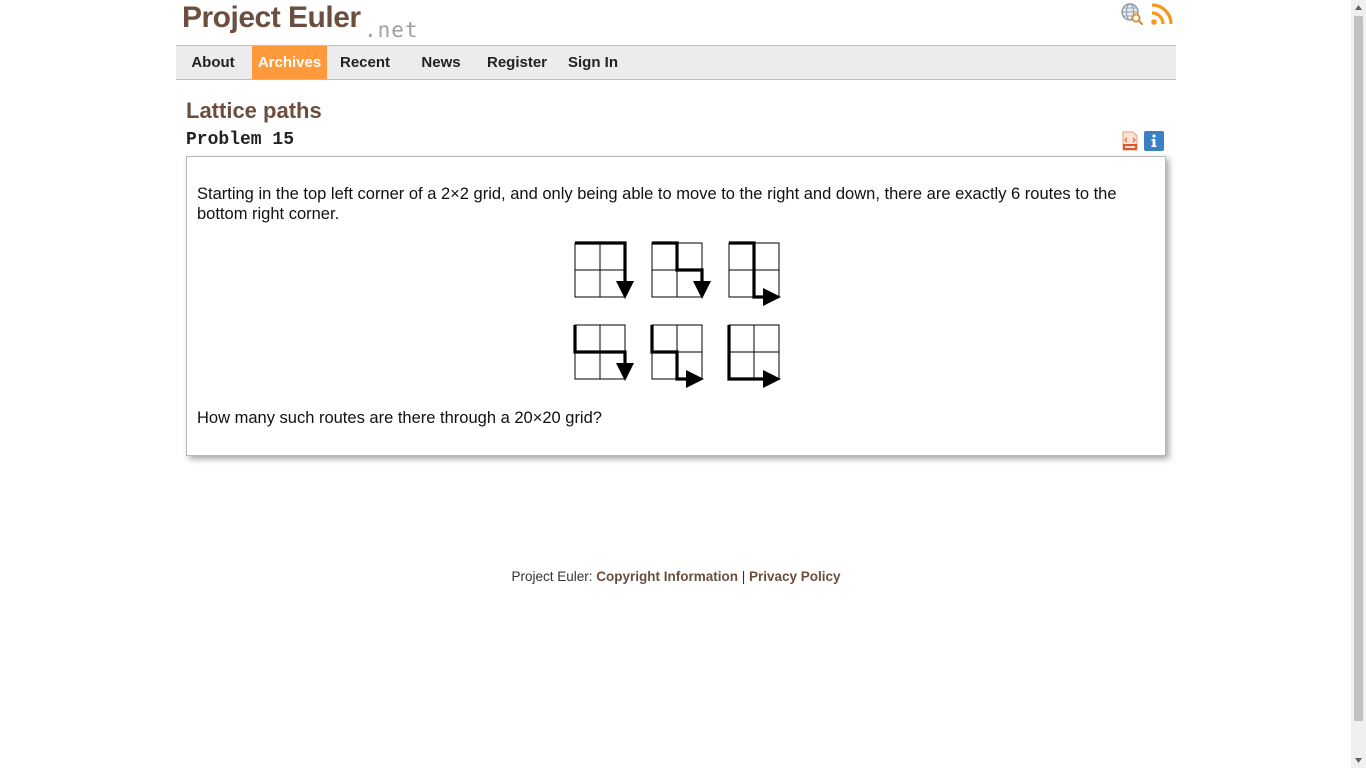  I want to click on problem-number: Problem 15, so click(240, 140).